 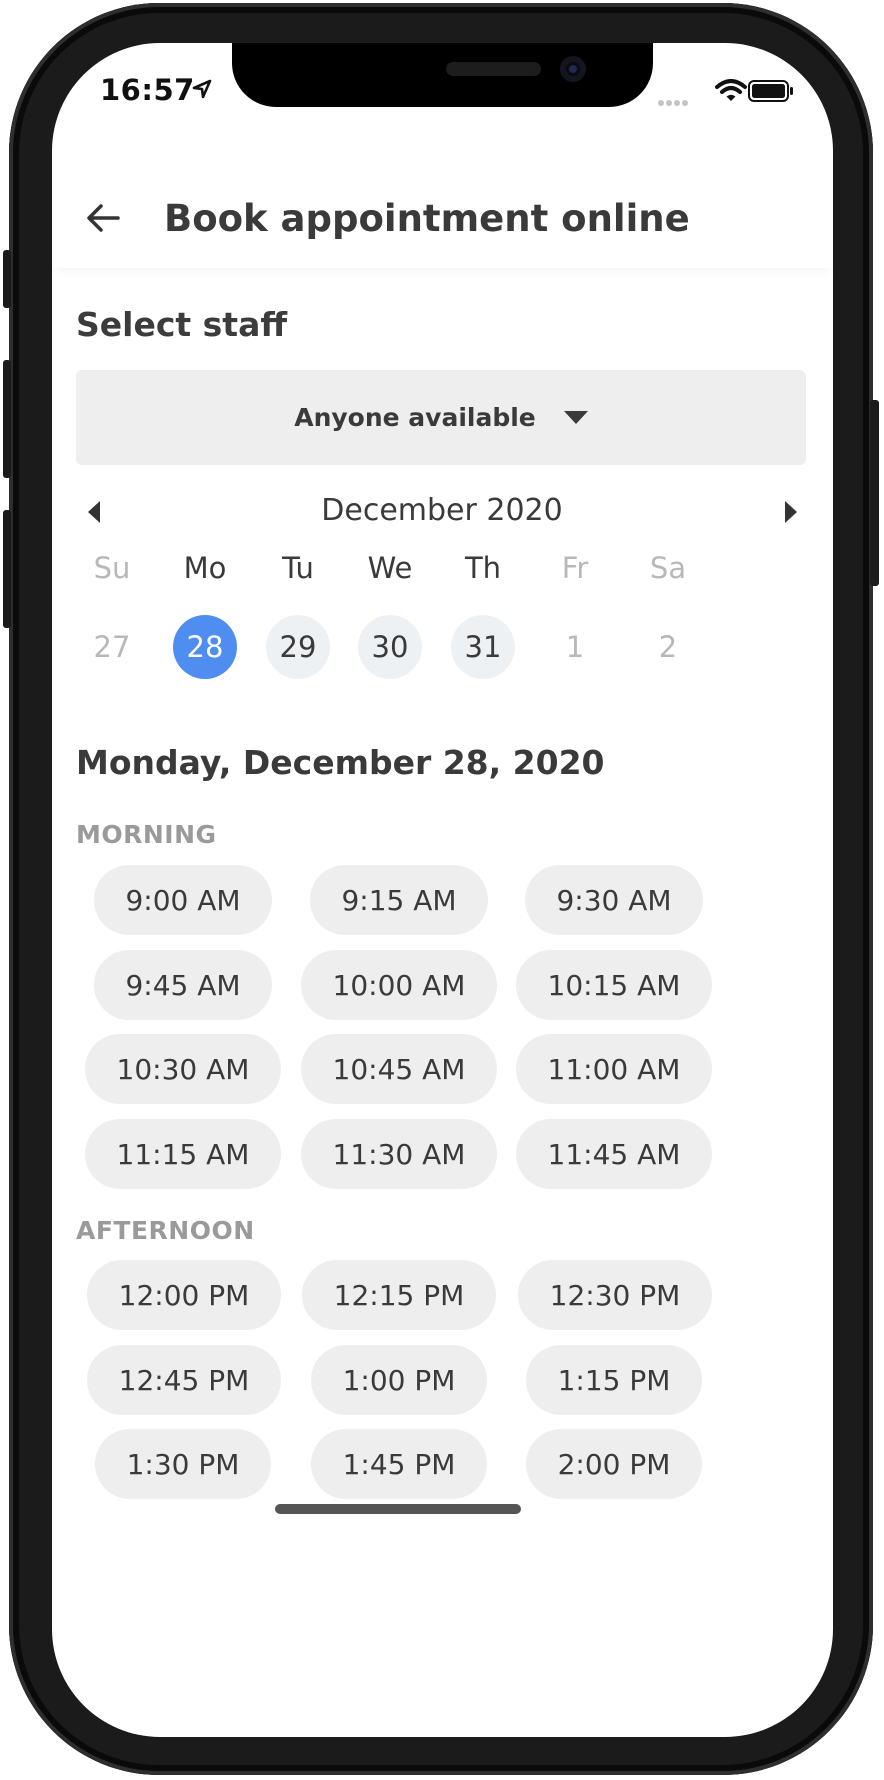 I want to click on time-slot: 12:45 PM, so click(x=184, y=1380).